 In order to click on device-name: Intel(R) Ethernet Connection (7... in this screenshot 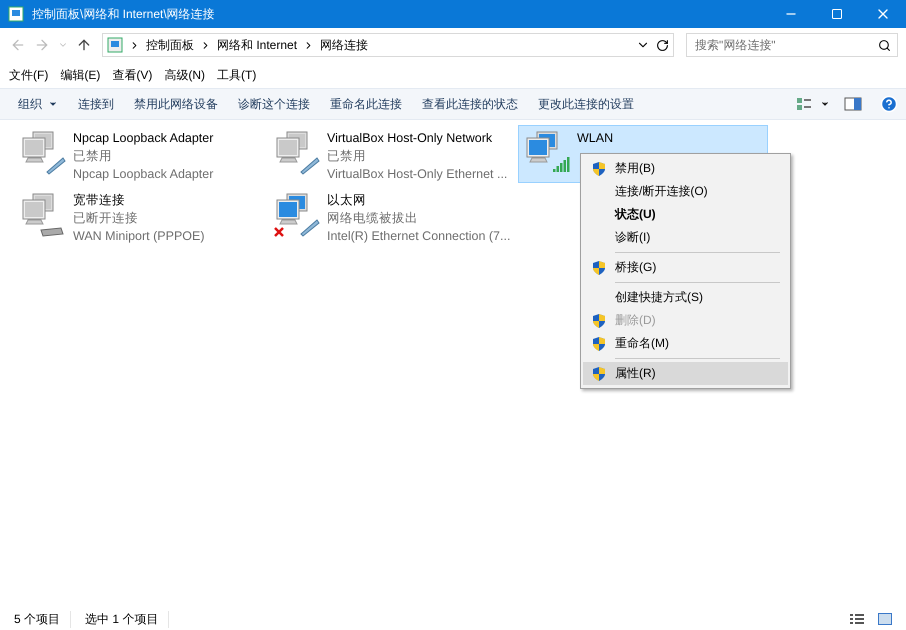, I will do `click(418, 236)`.